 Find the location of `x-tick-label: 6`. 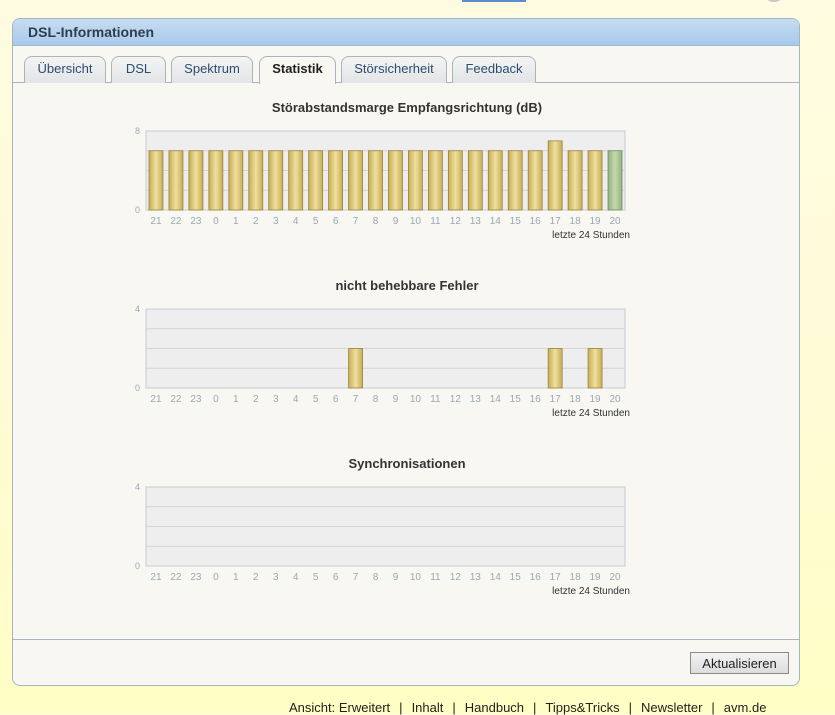

x-tick-label: 6 is located at coordinates (336, 577).